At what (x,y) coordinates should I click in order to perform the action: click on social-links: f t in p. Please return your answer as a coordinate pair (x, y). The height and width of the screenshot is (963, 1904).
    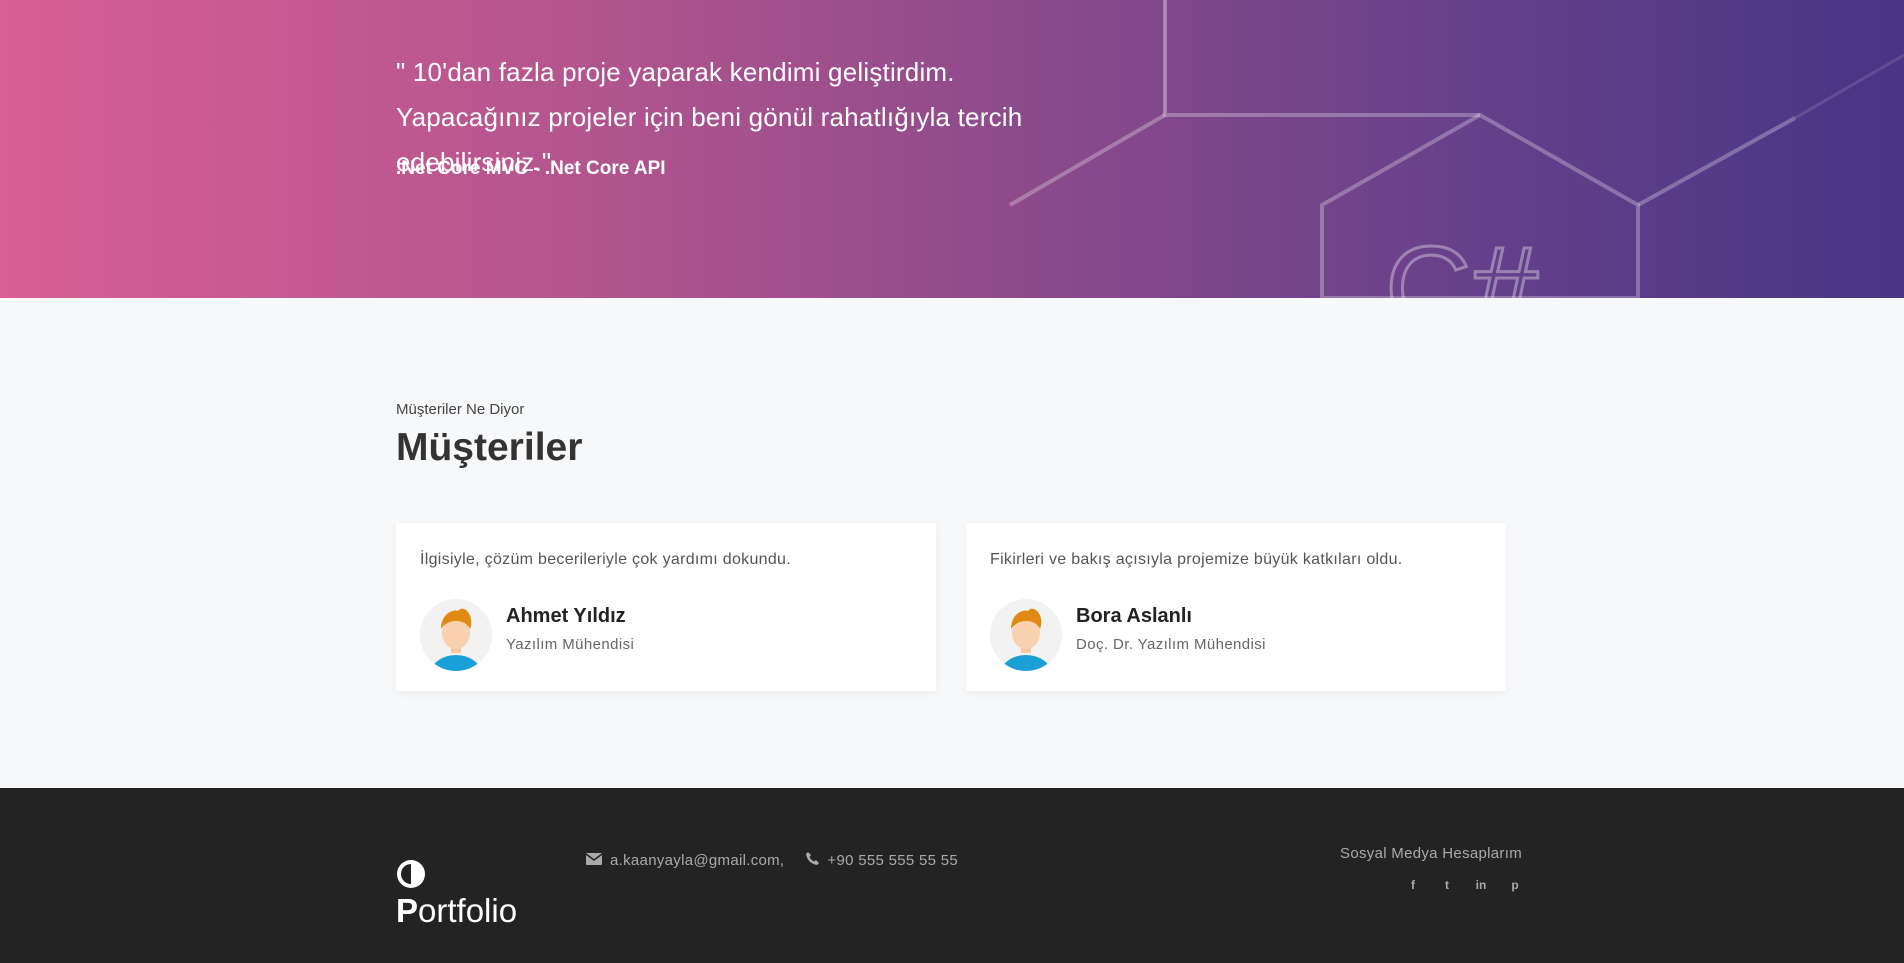
    Looking at the image, I should click on (1464, 885).